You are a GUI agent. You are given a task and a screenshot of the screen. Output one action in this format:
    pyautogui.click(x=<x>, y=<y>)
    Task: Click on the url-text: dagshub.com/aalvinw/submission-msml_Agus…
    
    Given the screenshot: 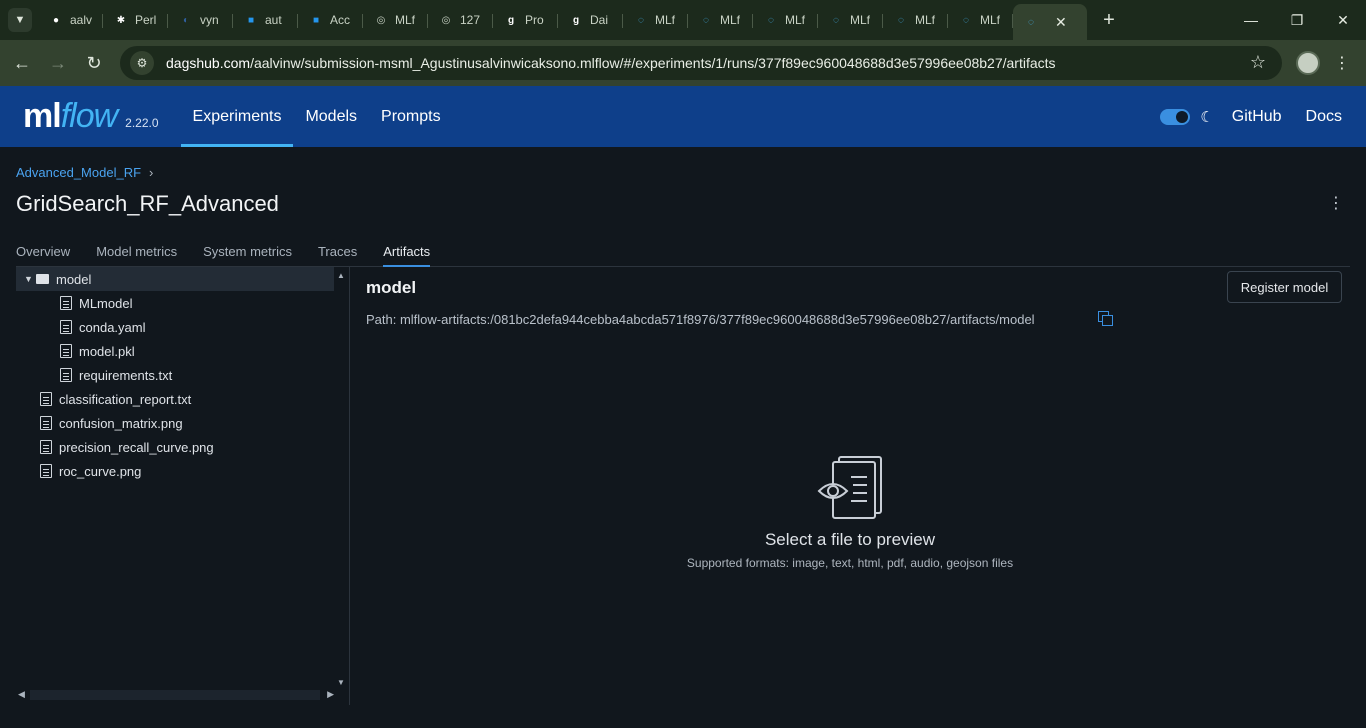 What is the action you would take?
    pyautogui.click(x=611, y=63)
    